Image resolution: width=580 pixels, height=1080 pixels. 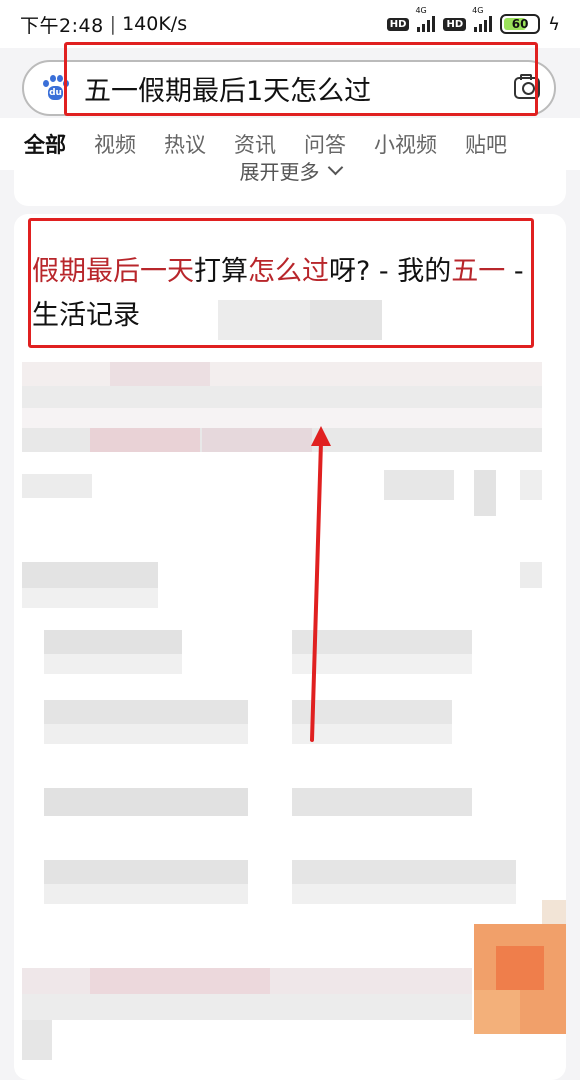 What do you see at coordinates (321, 436) in the screenshot?
I see `arrow-head` at bounding box center [321, 436].